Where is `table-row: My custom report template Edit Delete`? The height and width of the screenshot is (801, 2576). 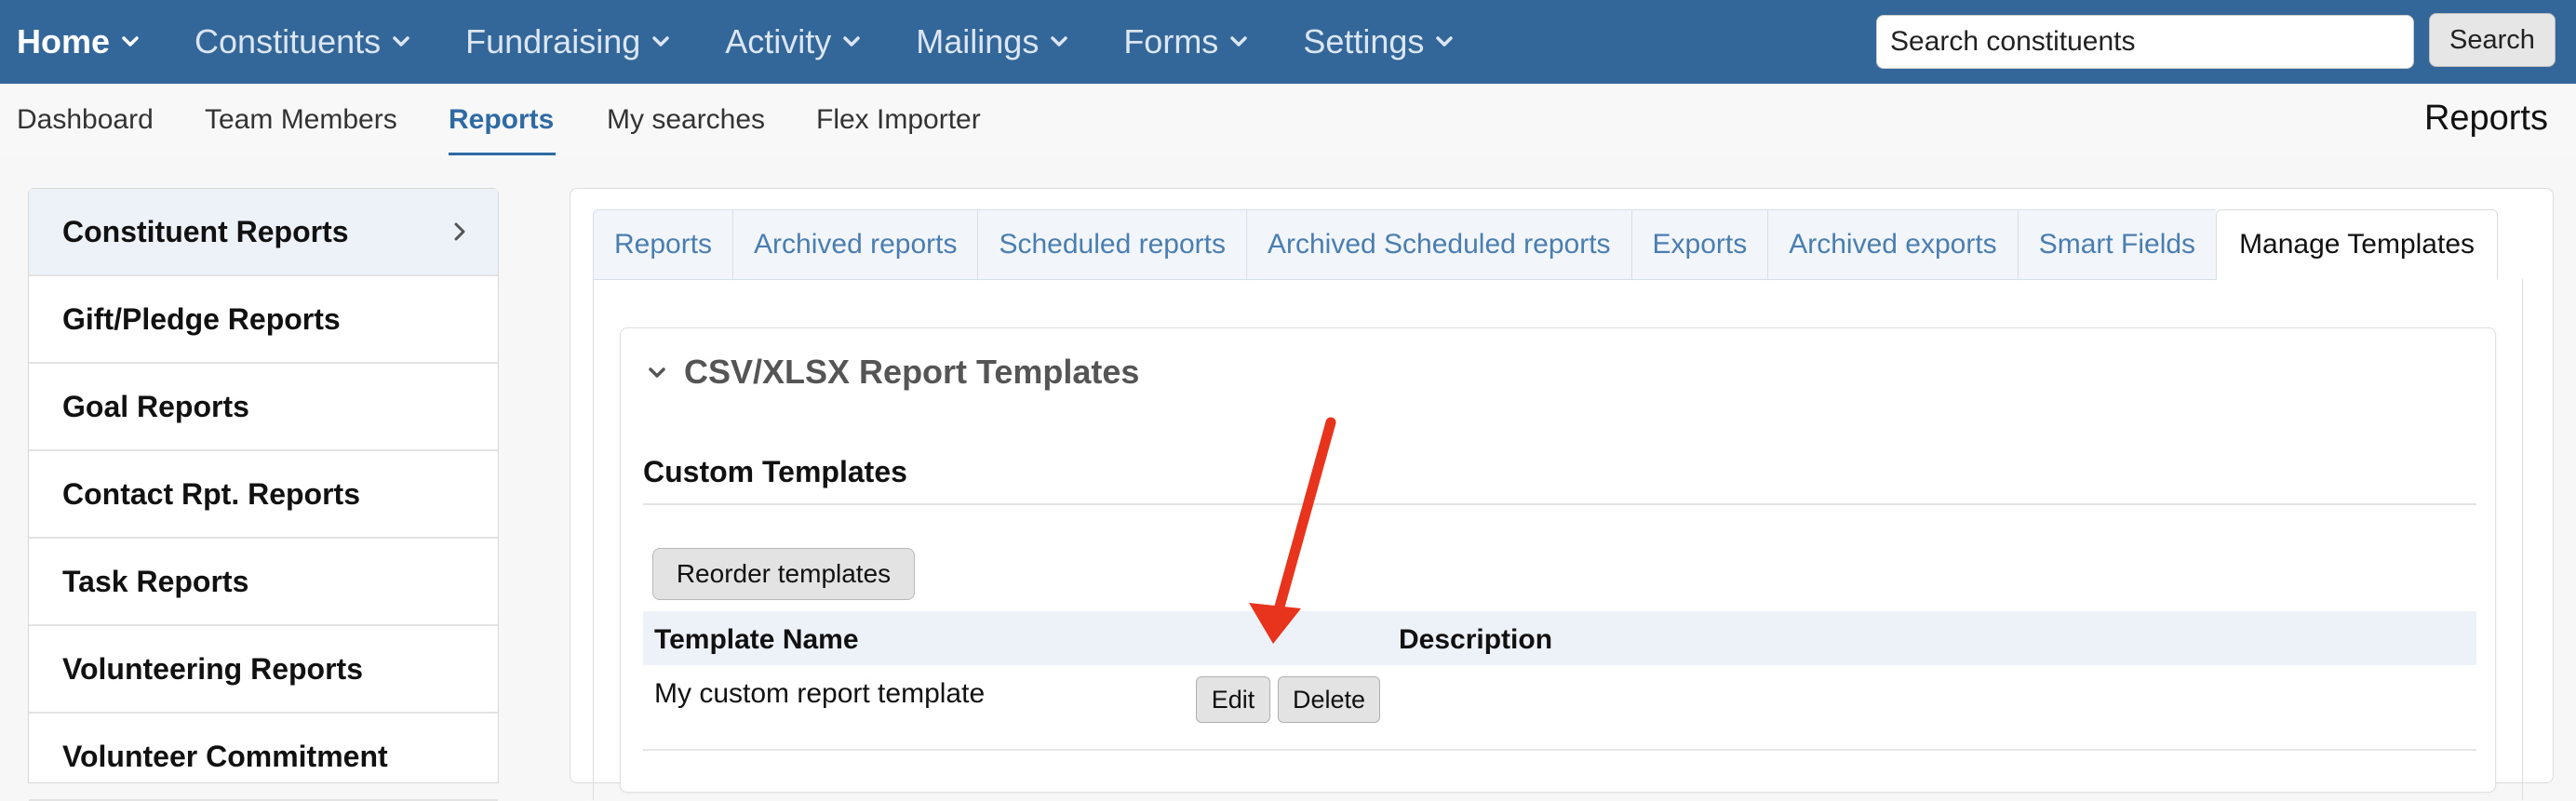 table-row: My custom report template Edit Delete is located at coordinates (1559, 708).